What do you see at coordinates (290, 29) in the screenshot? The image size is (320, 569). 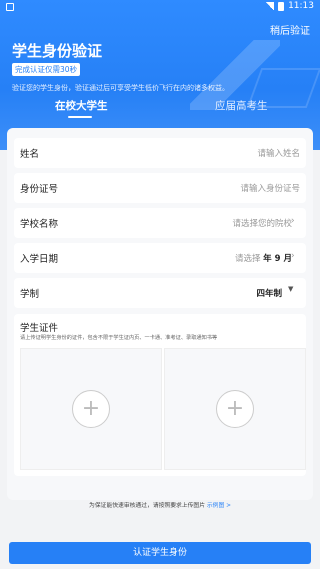 I see `verify-later-link: 稍后验证` at bounding box center [290, 29].